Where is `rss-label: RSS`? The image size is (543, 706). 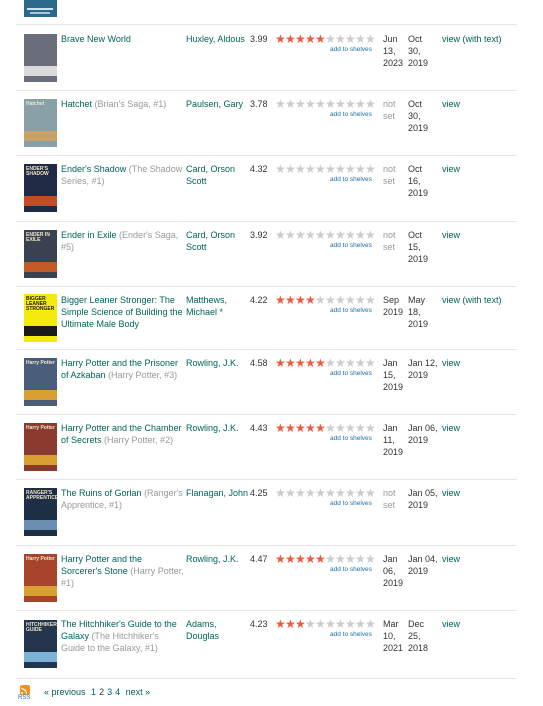
rss-label: RSS is located at coordinates (24, 698).